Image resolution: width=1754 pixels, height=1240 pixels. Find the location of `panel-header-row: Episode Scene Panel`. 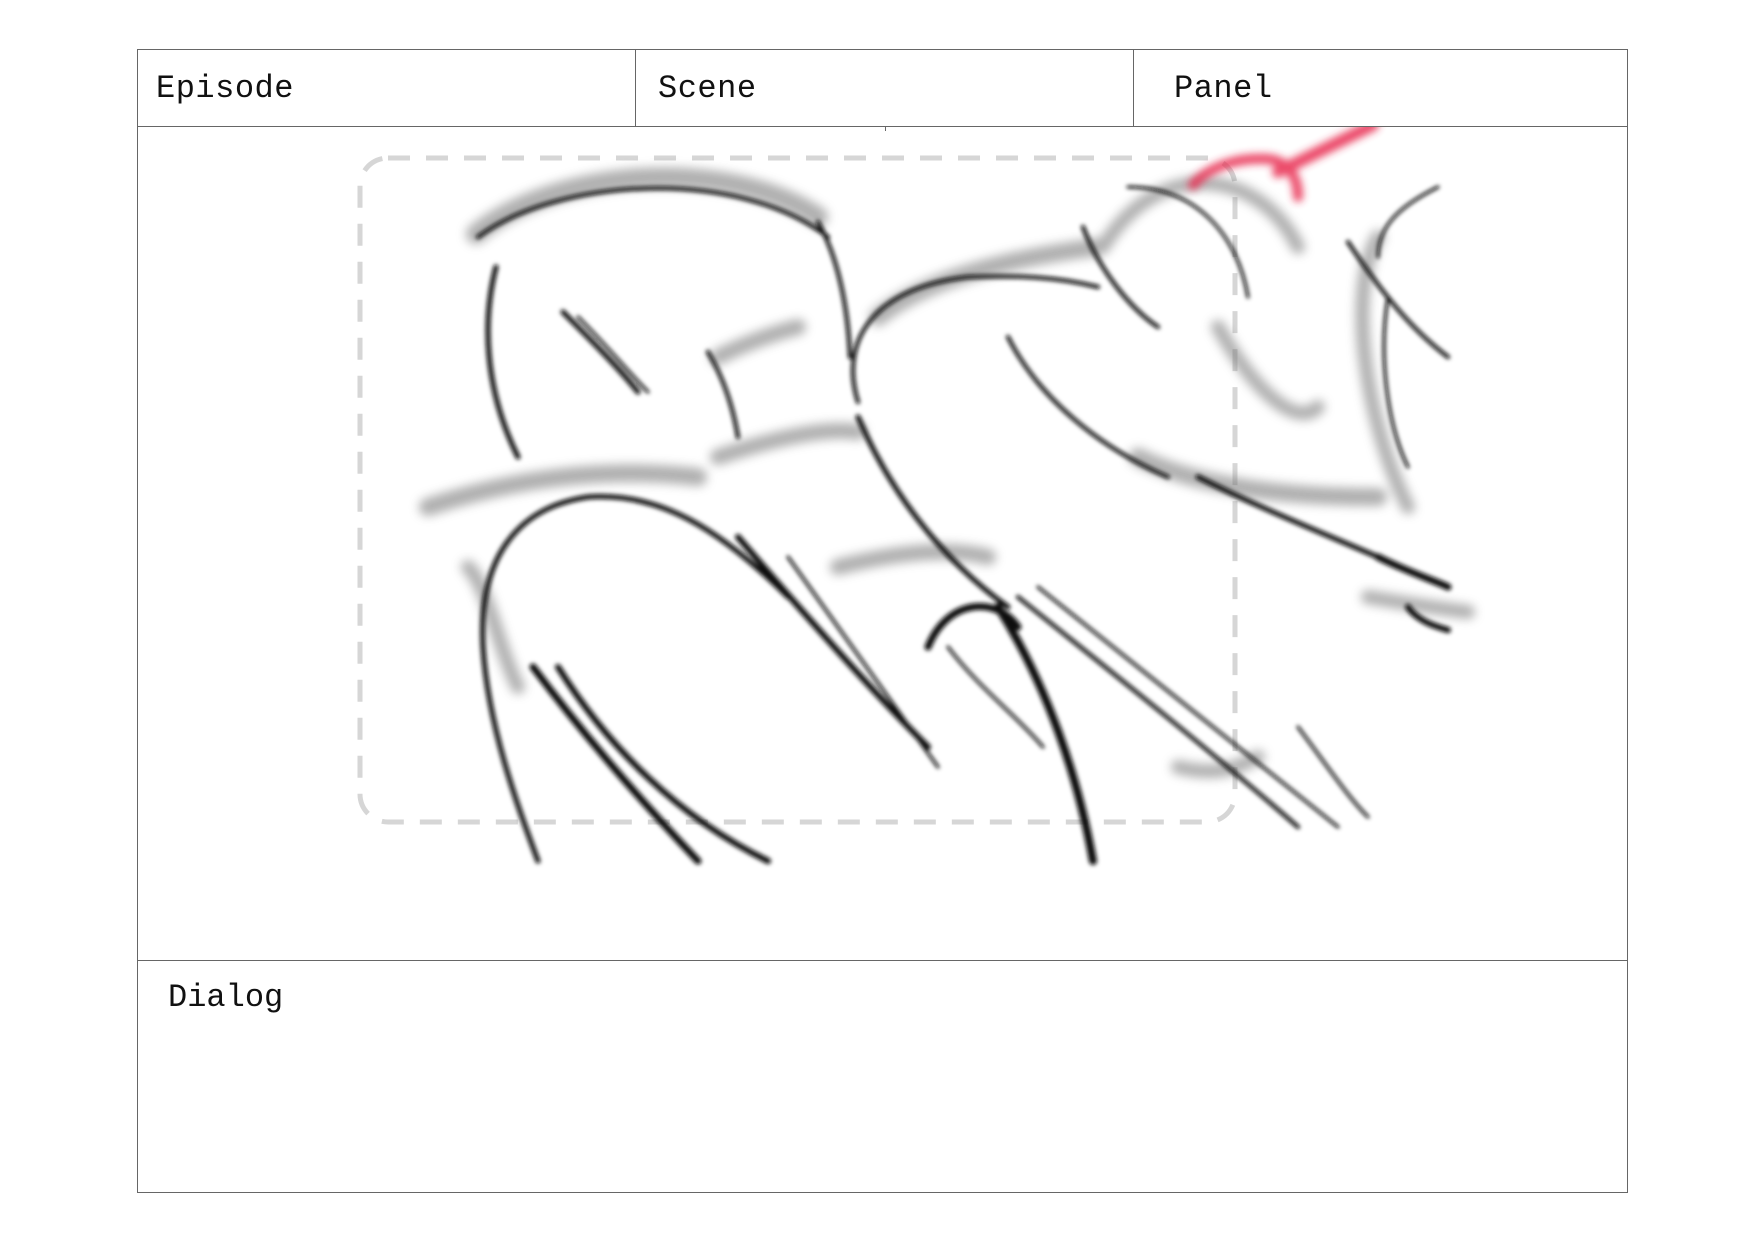

panel-header-row: Episode Scene Panel is located at coordinates (882, 88).